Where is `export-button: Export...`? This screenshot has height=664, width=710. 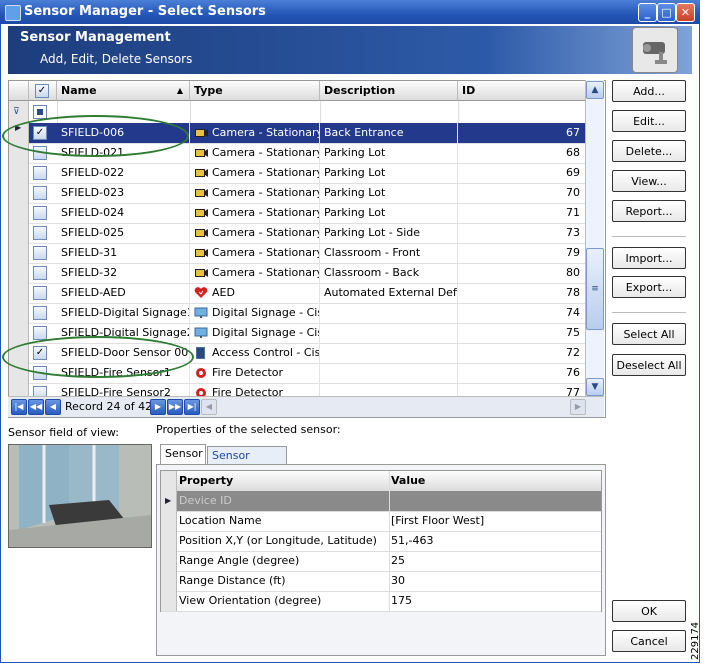 export-button: Export... is located at coordinates (649, 287).